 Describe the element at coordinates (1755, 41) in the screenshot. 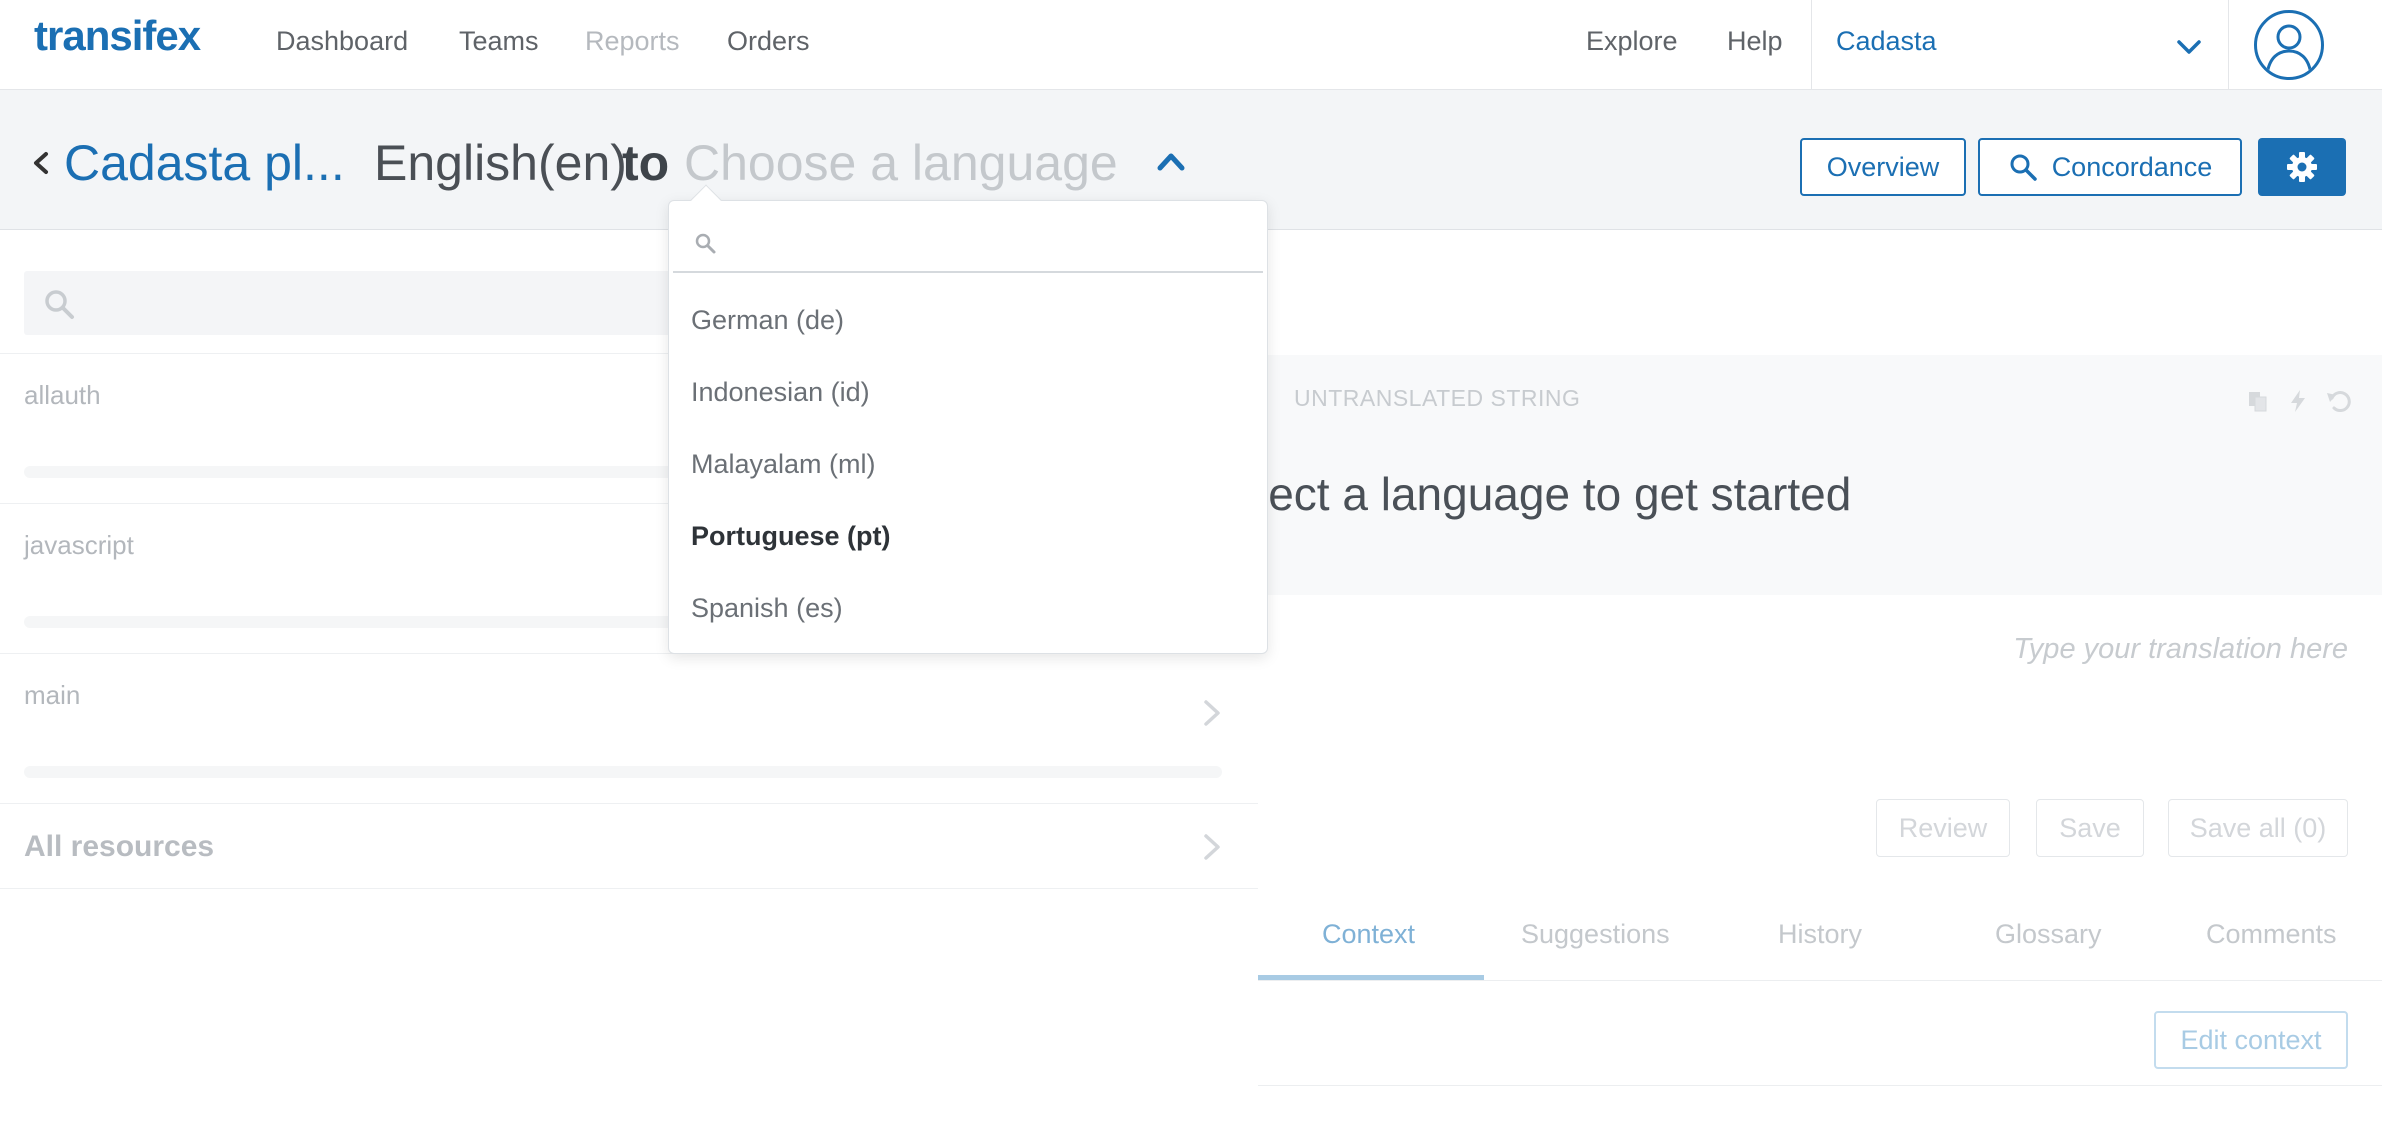

I see `nav-link-help: Help` at that location.